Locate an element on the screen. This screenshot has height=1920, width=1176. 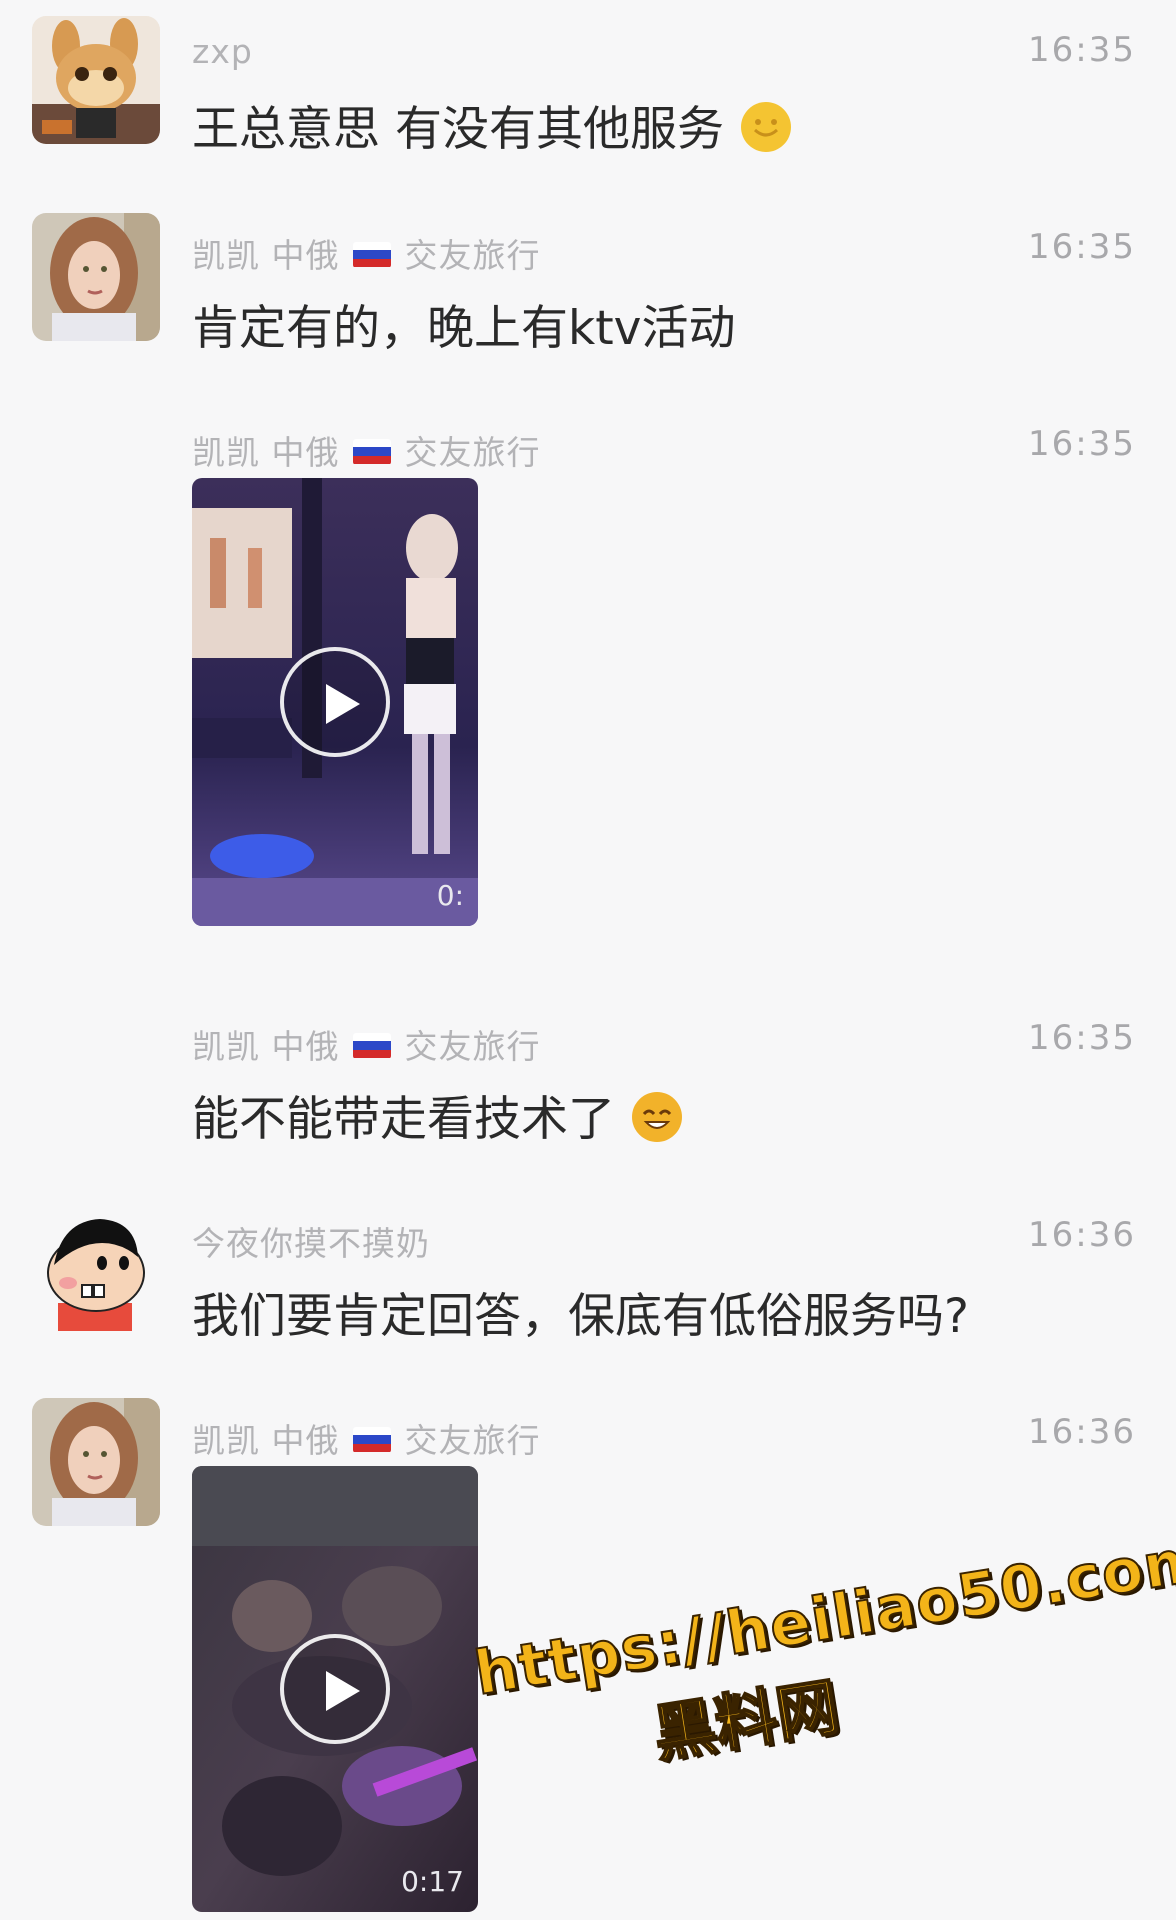
smile-face-emoji-icon is located at coordinates (766, 133).